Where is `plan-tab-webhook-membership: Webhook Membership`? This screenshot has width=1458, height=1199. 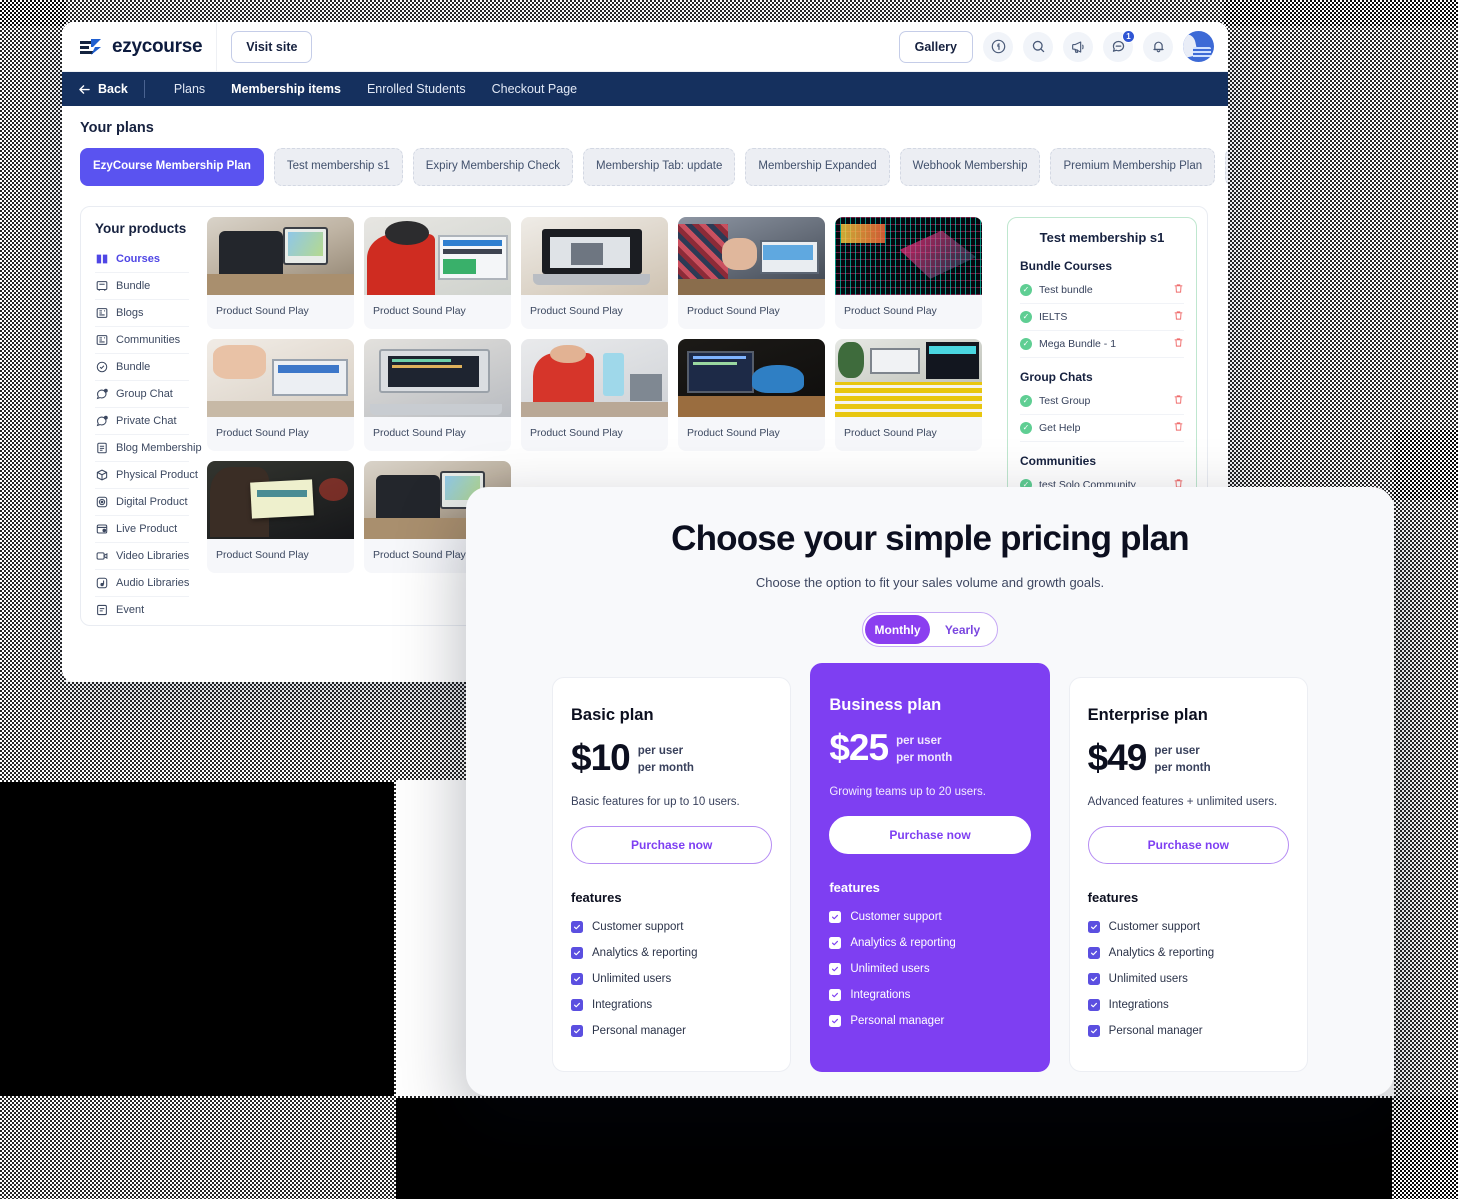 plan-tab-webhook-membership: Webhook Membership is located at coordinates (970, 167).